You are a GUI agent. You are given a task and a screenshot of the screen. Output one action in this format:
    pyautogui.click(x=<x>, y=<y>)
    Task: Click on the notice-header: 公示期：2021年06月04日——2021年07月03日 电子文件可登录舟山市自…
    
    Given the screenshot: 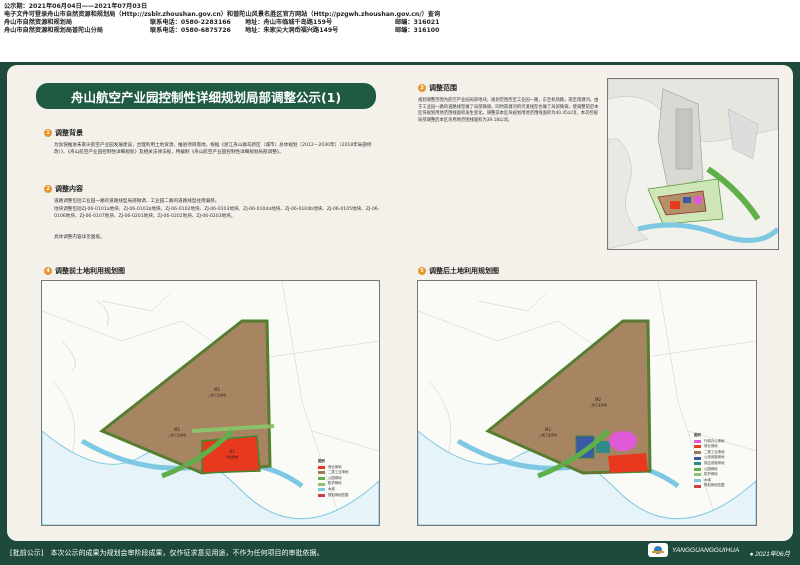 What is the action you would take?
    pyautogui.click(x=400, y=31)
    